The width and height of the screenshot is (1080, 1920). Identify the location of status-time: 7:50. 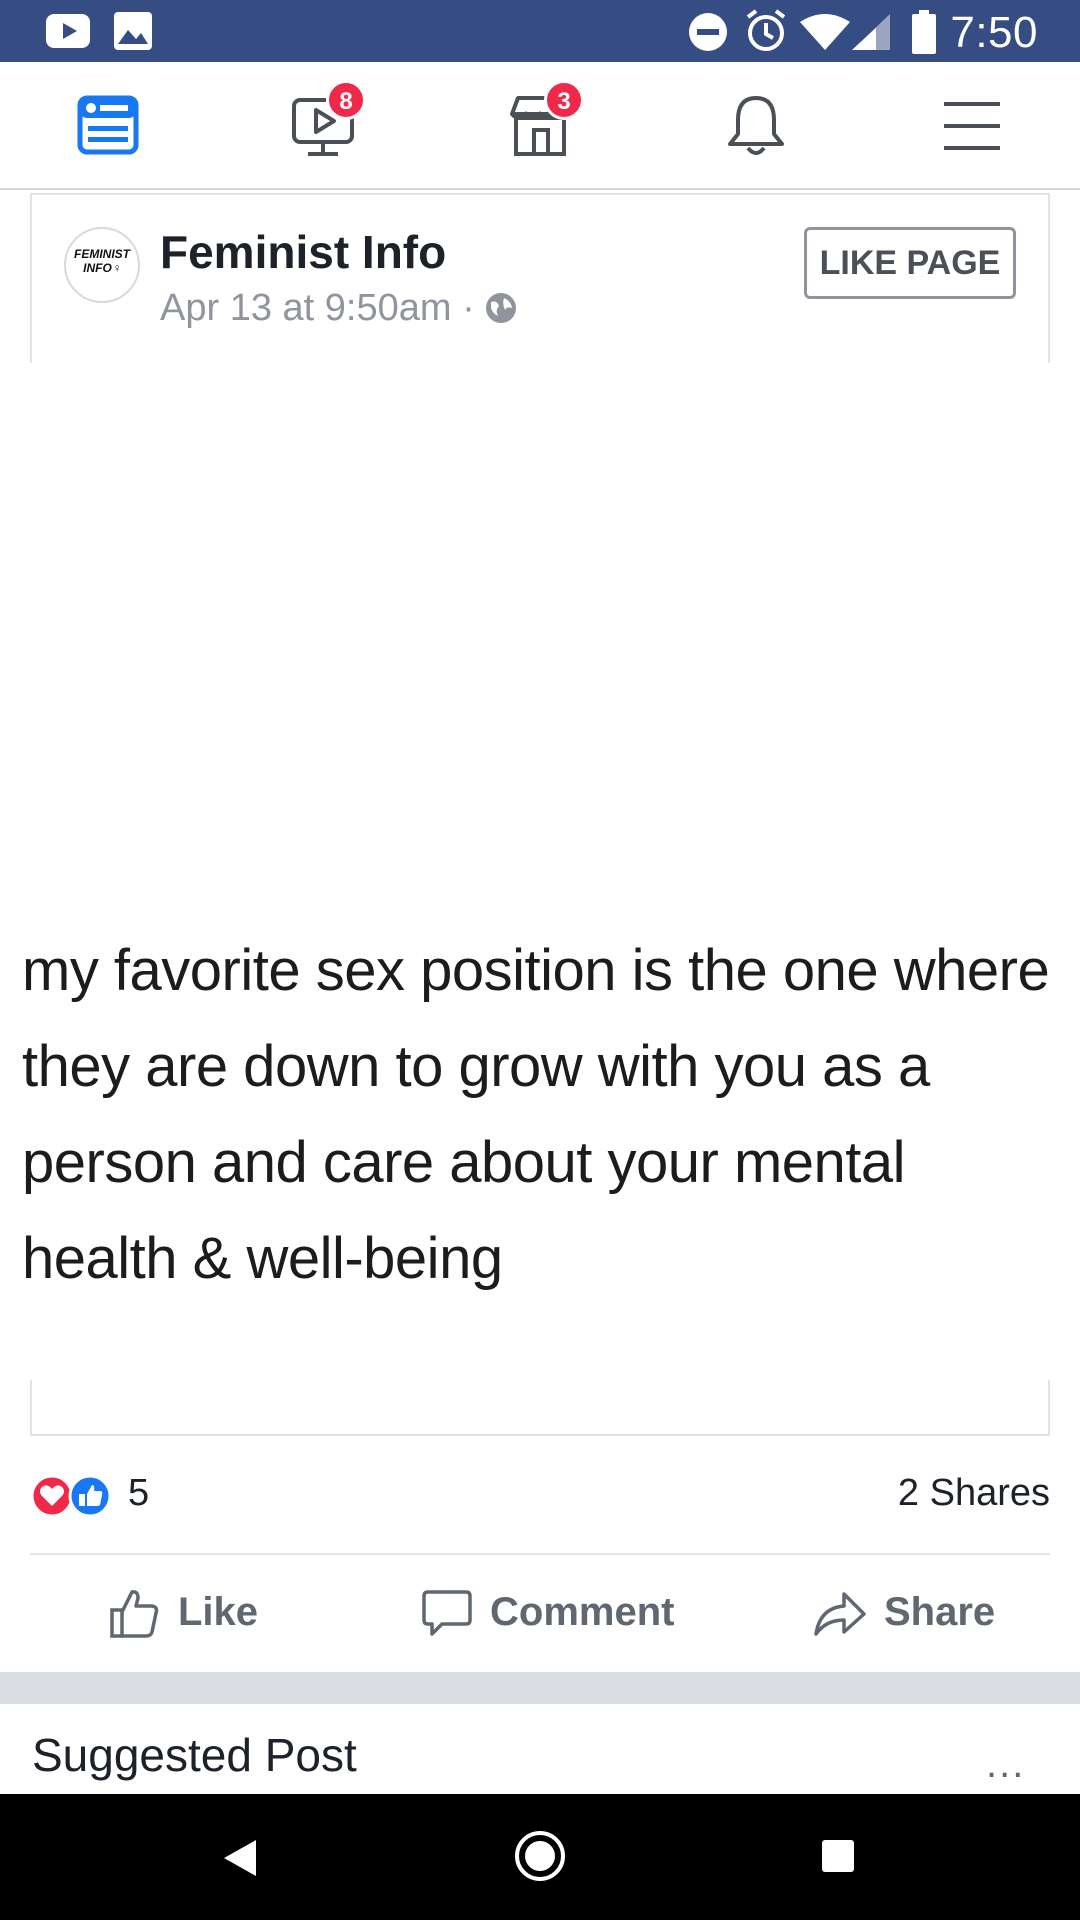
(994, 32).